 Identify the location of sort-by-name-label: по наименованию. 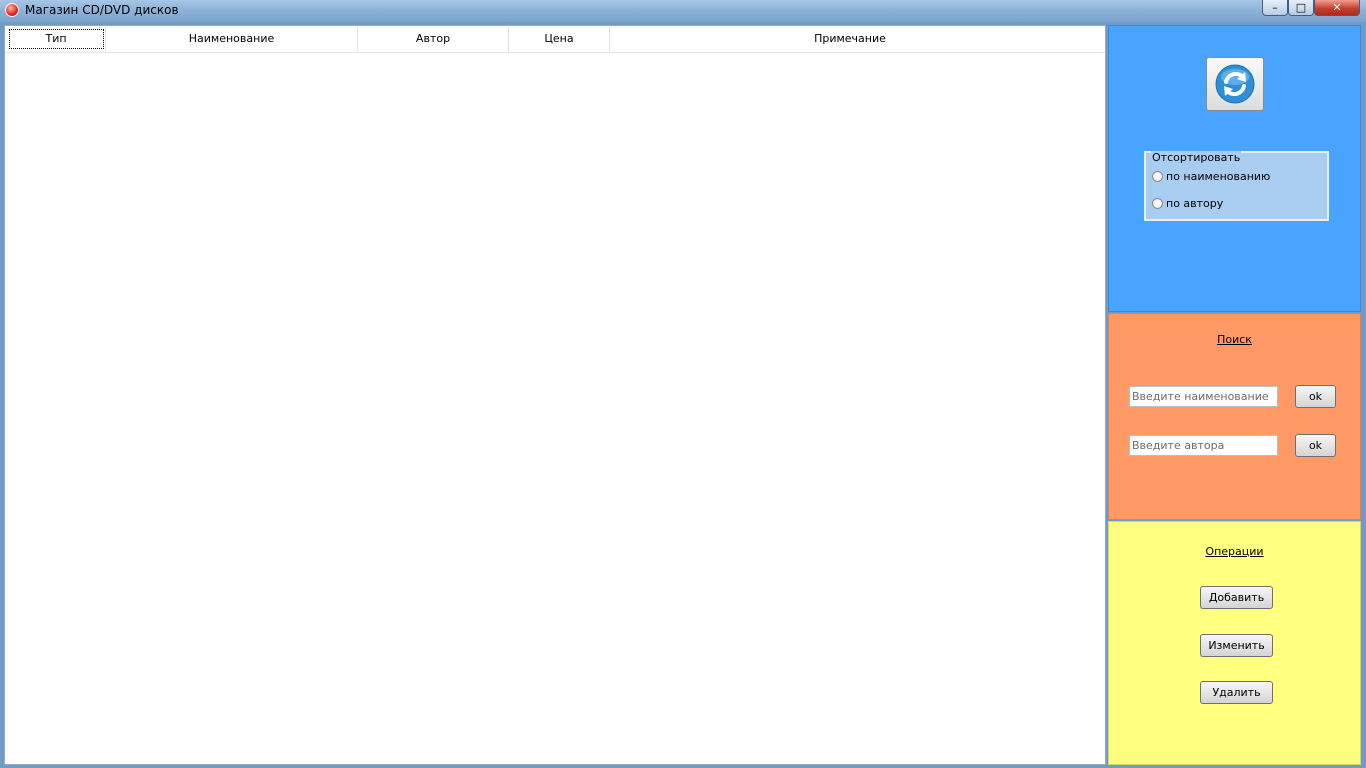
(1218, 176).